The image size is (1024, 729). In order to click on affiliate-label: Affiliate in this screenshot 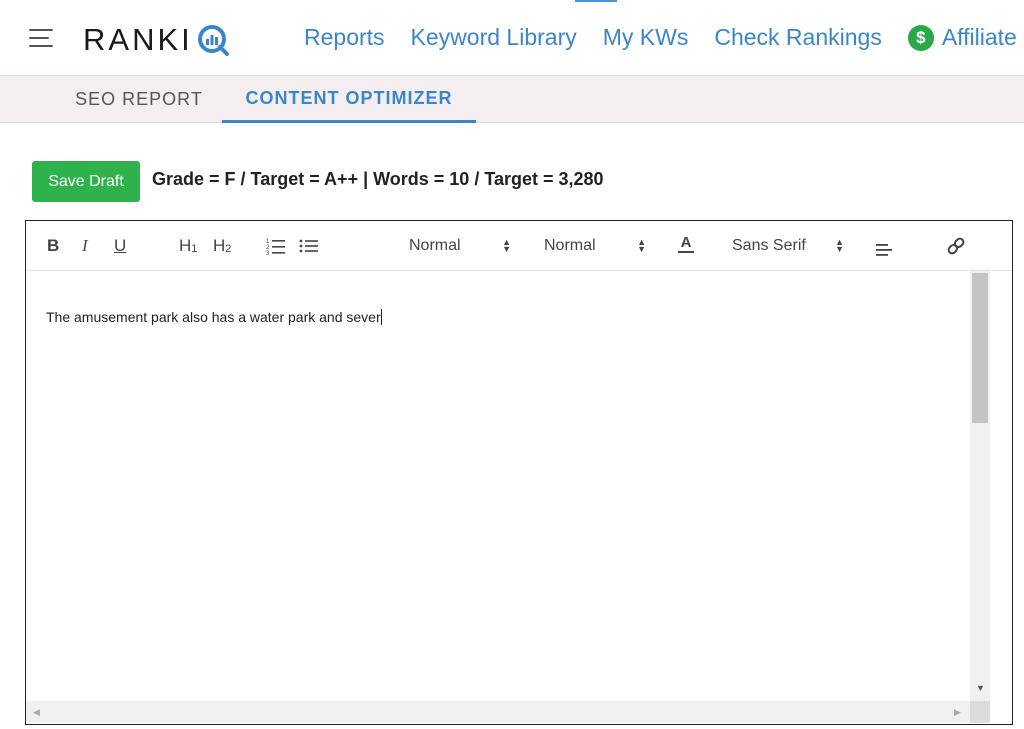, I will do `click(979, 37)`.